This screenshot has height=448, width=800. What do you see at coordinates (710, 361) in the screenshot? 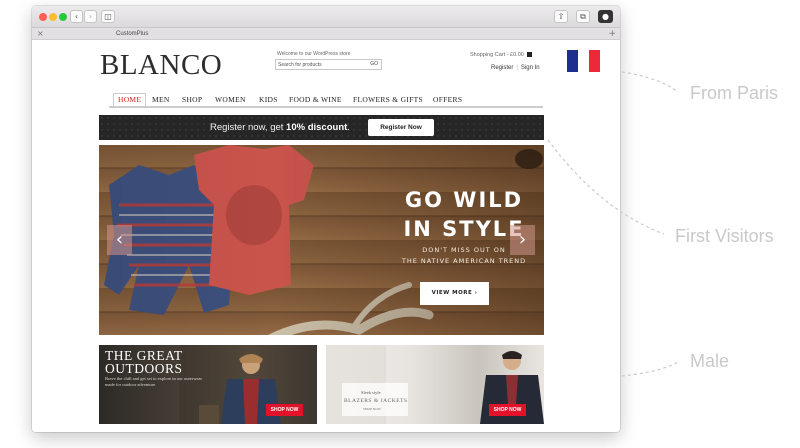
I see `annotation-male: Male` at bounding box center [710, 361].